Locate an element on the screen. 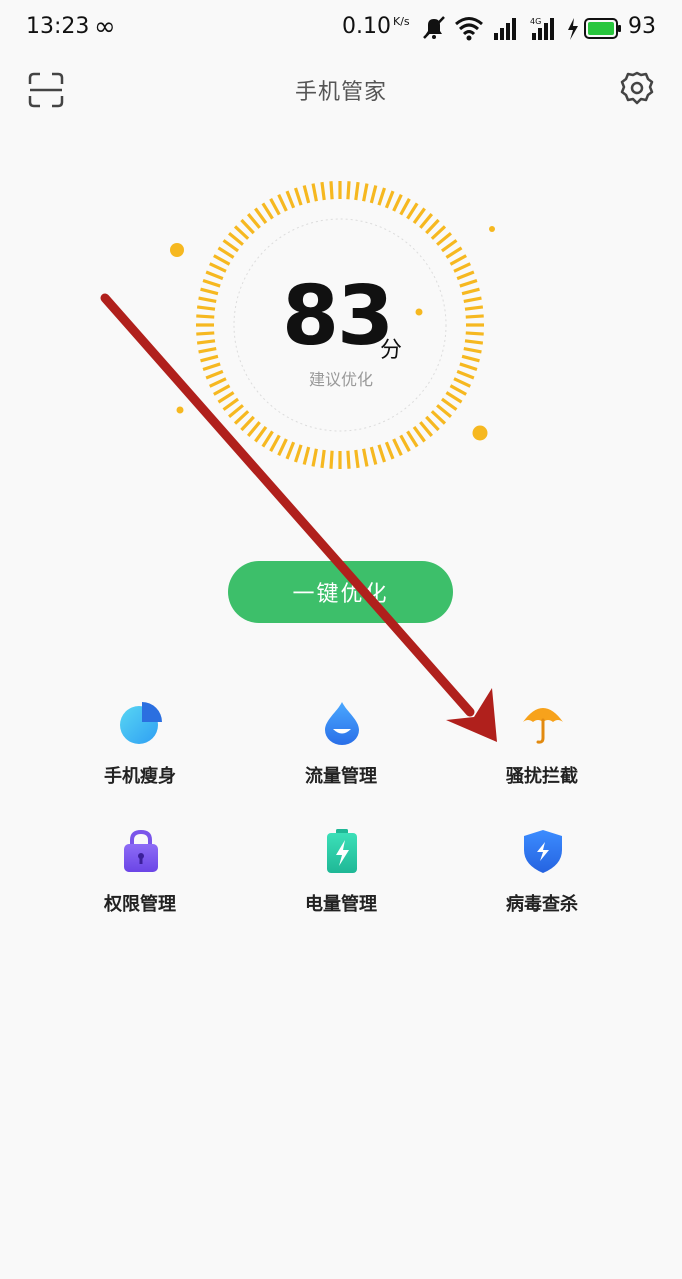  storage-cleanup-icon is located at coordinates (141, 723).